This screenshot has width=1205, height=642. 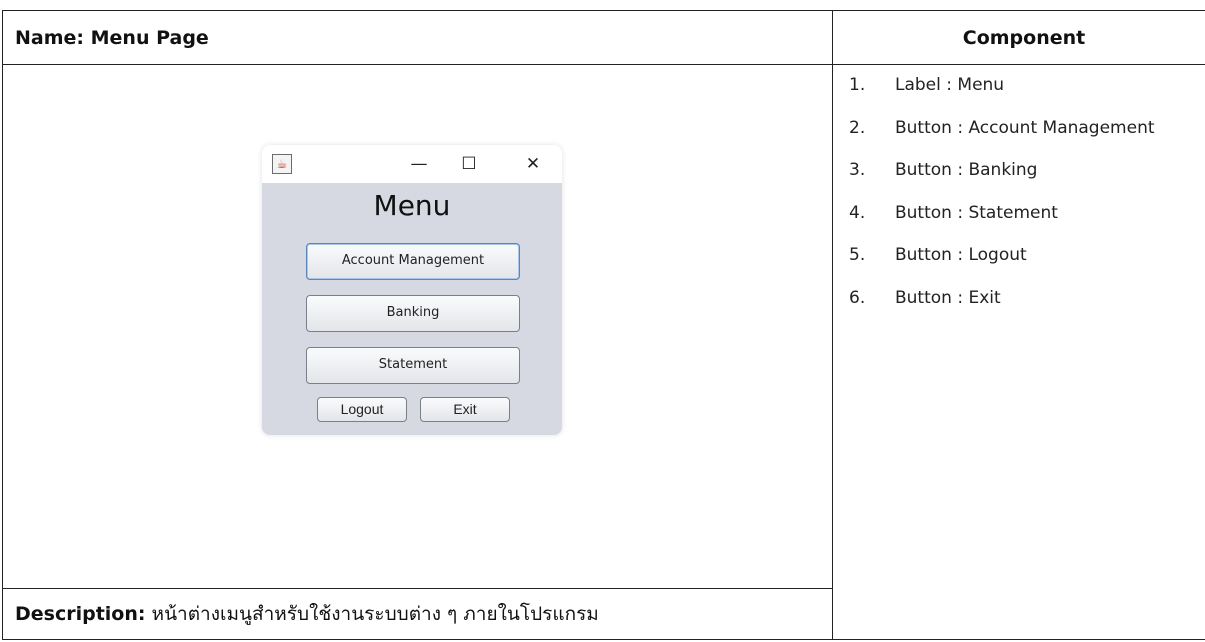 What do you see at coordinates (1002, 96) in the screenshot?
I see `component-item: 1. Label : Menu` at bounding box center [1002, 96].